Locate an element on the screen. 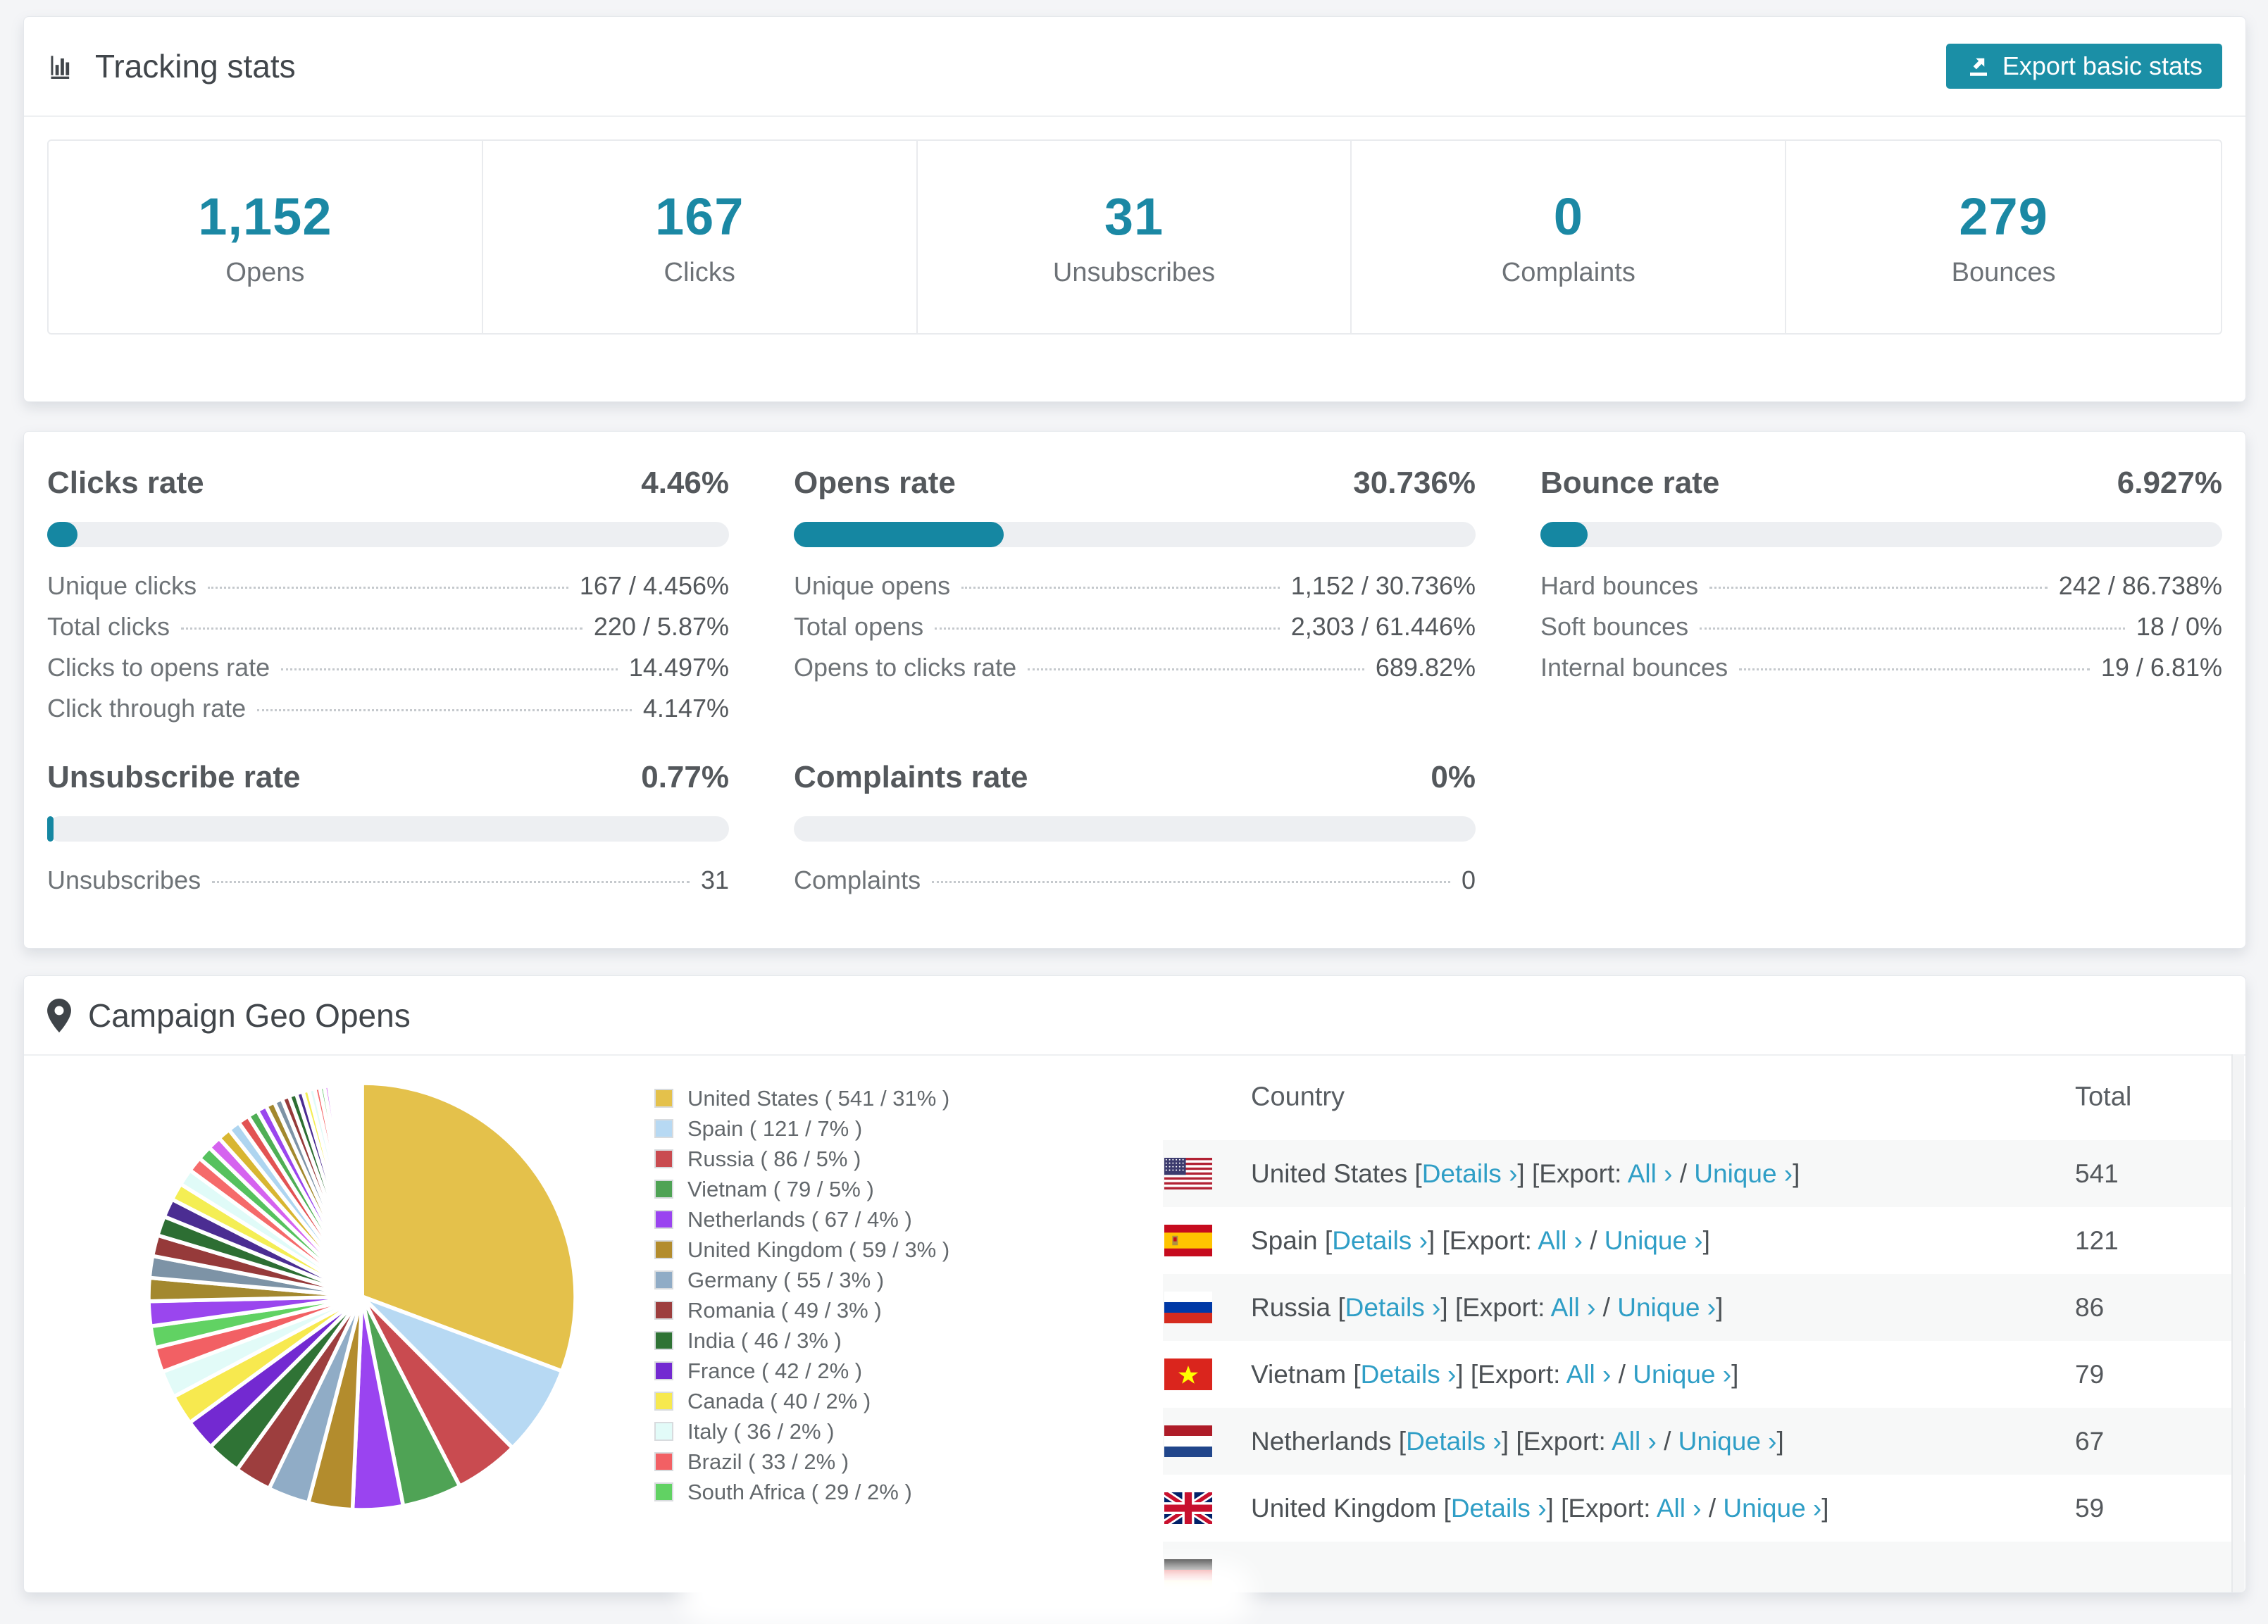 Image resolution: width=2268 pixels, height=1624 pixels. bar-chart-icon is located at coordinates (63, 67).